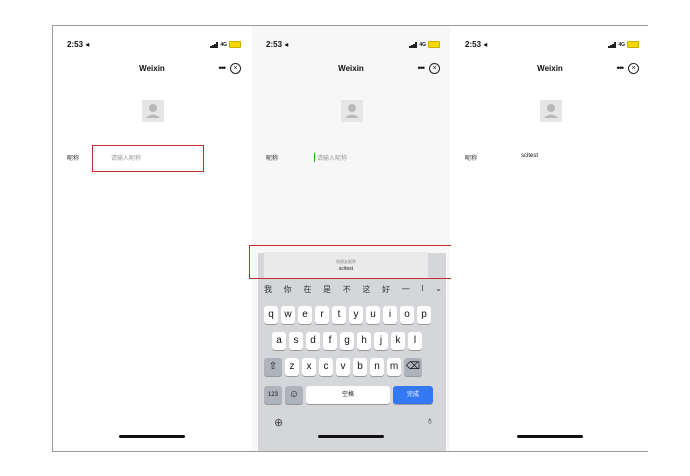  What do you see at coordinates (314, 157) in the screenshot?
I see `text-cursor` at bounding box center [314, 157].